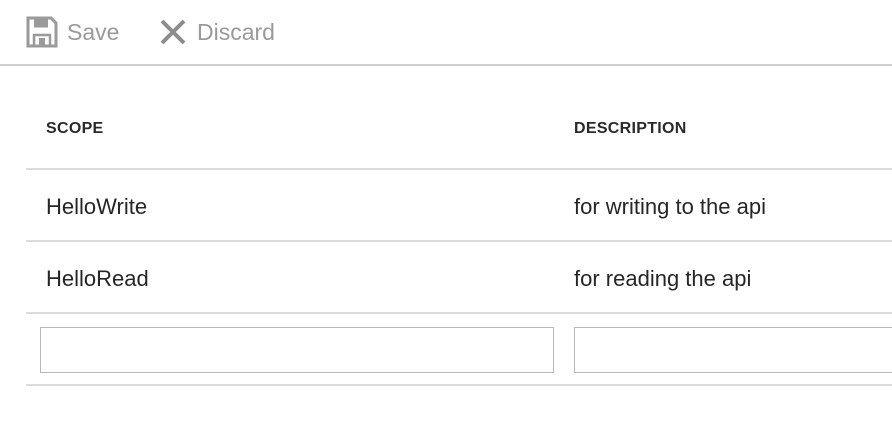  What do you see at coordinates (75, 128) in the screenshot?
I see `column-header-scope: SCOPE` at bounding box center [75, 128].